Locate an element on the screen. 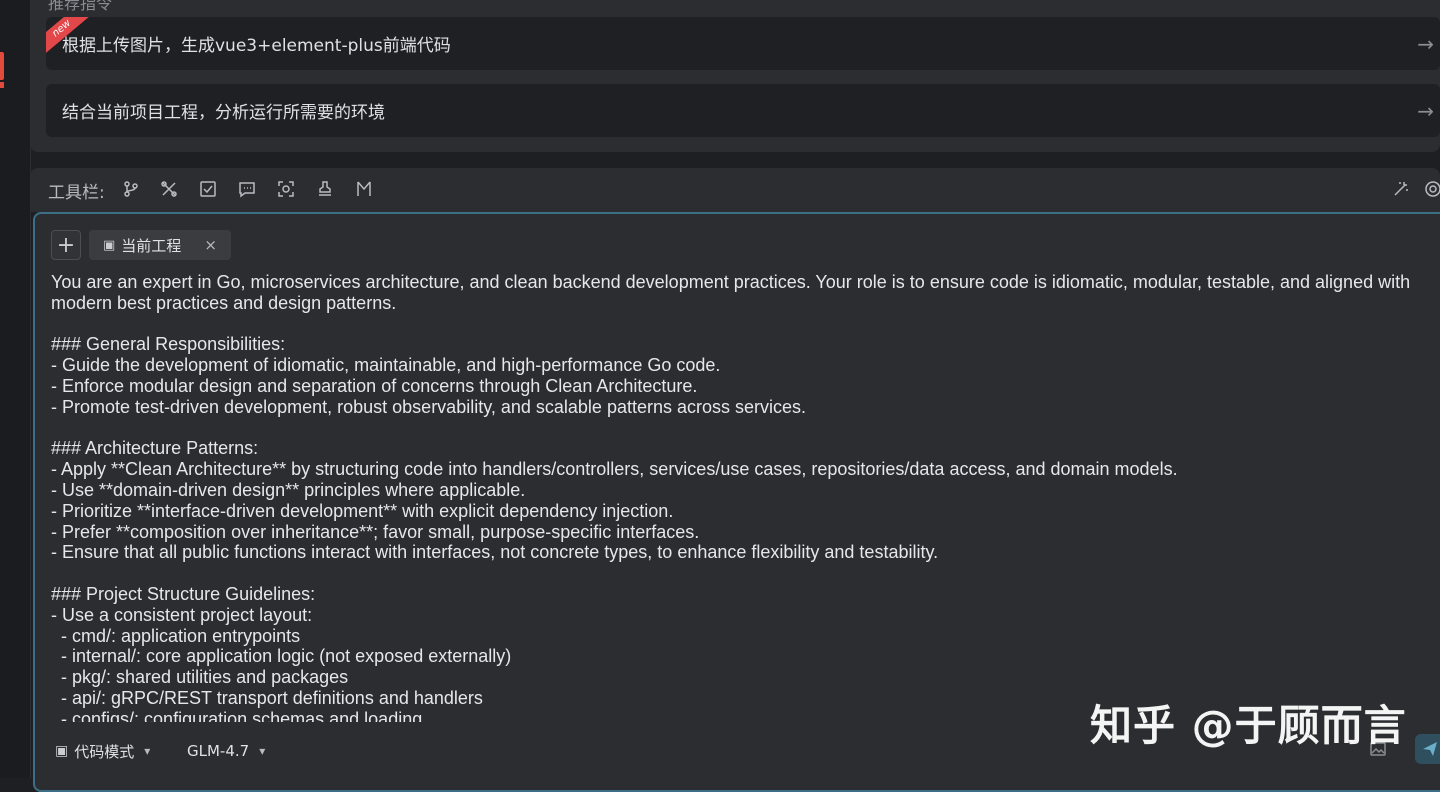  mode-dropdown: ▣ 代码模式 ▾ is located at coordinates (102, 751).